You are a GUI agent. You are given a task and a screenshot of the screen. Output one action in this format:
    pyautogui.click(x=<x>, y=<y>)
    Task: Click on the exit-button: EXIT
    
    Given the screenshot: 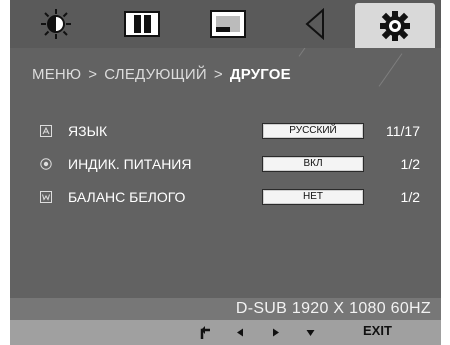 What is the action you would take?
    pyautogui.click(x=377, y=330)
    